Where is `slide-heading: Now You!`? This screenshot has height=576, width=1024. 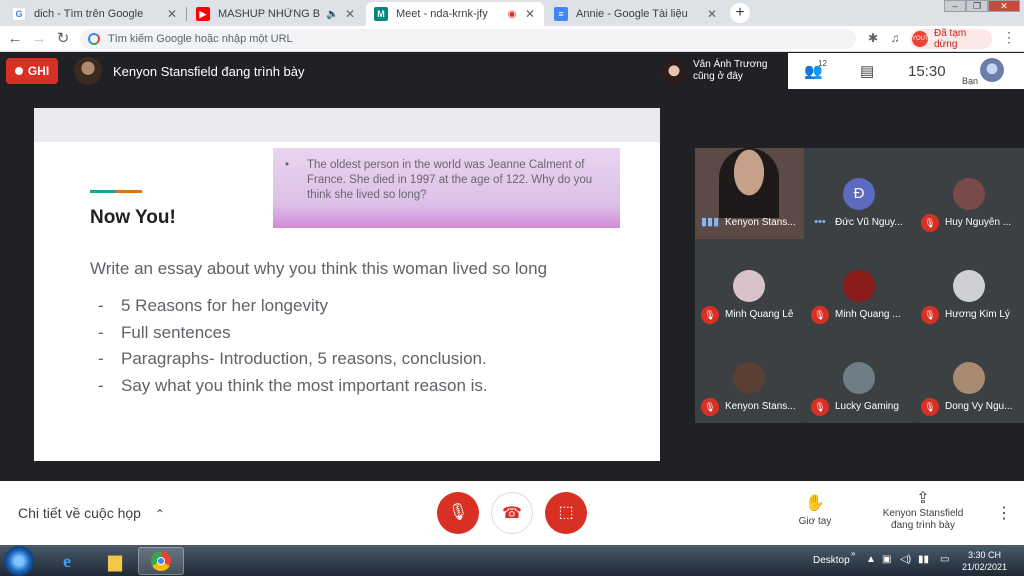 slide-heading: Now You! is located at coordinates (133, 217).